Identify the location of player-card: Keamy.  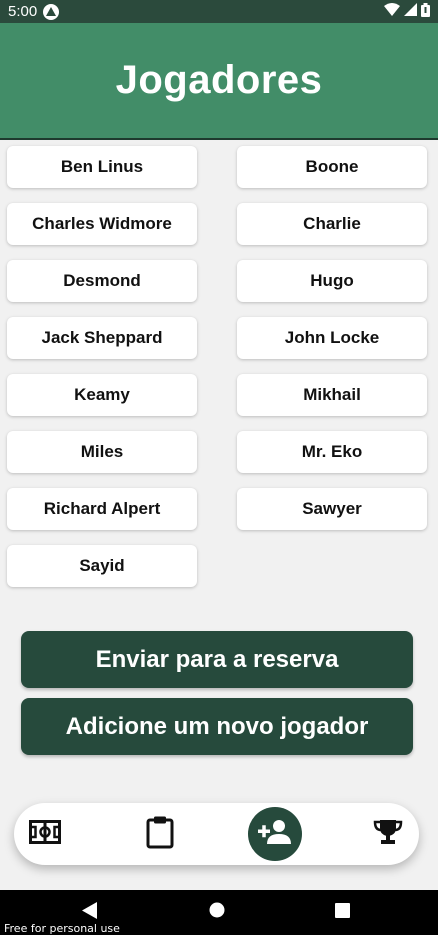
(102, 395).